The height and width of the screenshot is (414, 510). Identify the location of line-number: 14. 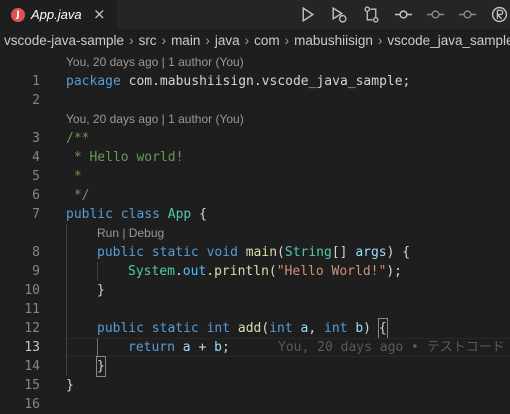
(32, 366).